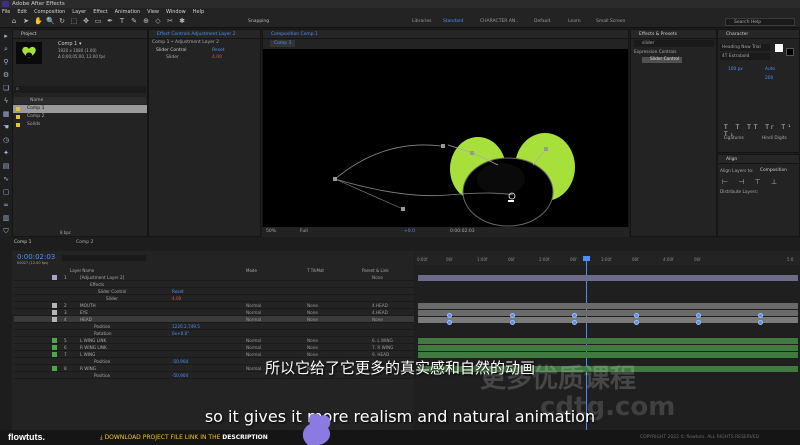 The height and width of the screenshot is (445, 800). Describe the element at coordinates (98, 21) in the screenshot. I see `rectangle-tool-icon: ▭` at that location.